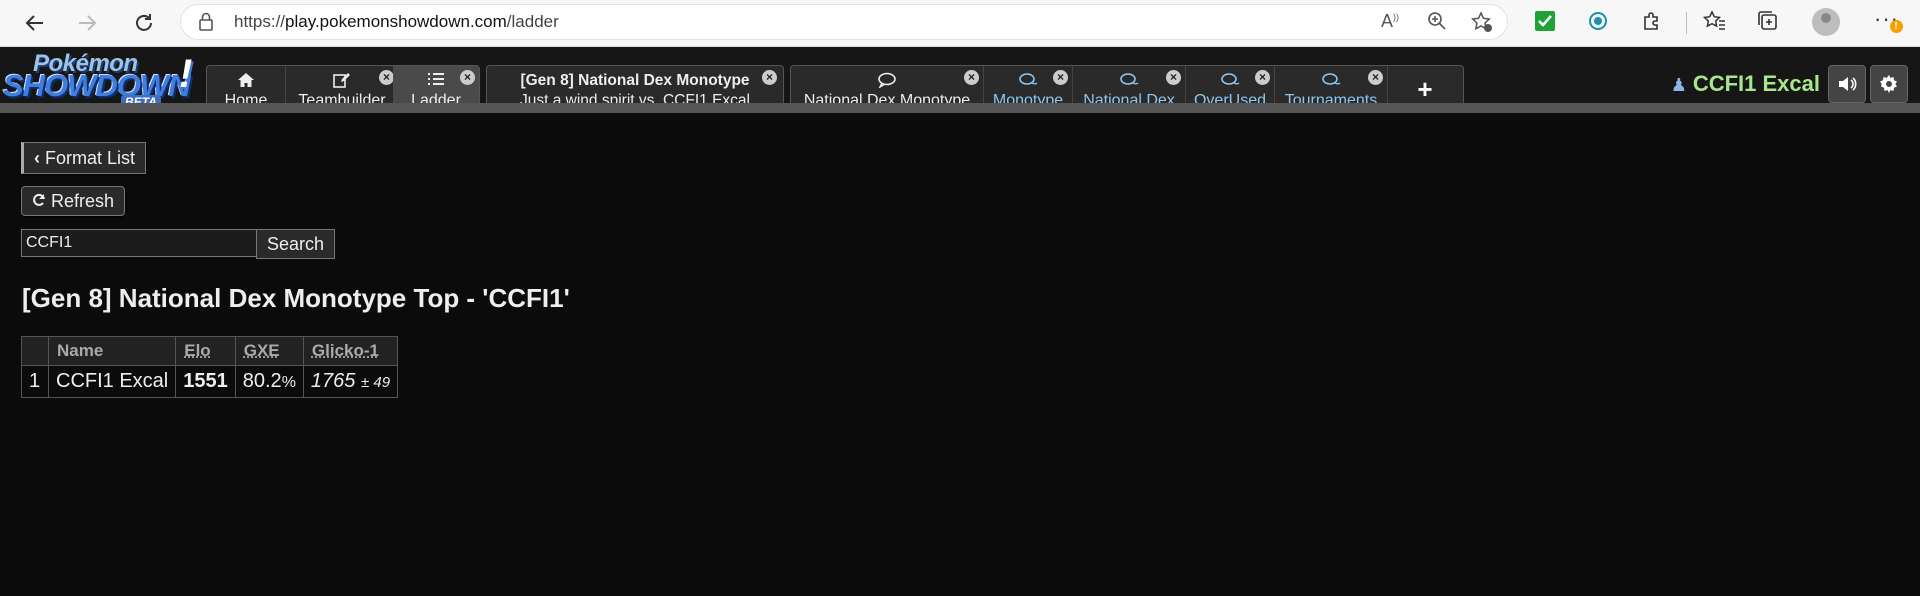  I want to click on volume-button, so click(1847, 84).